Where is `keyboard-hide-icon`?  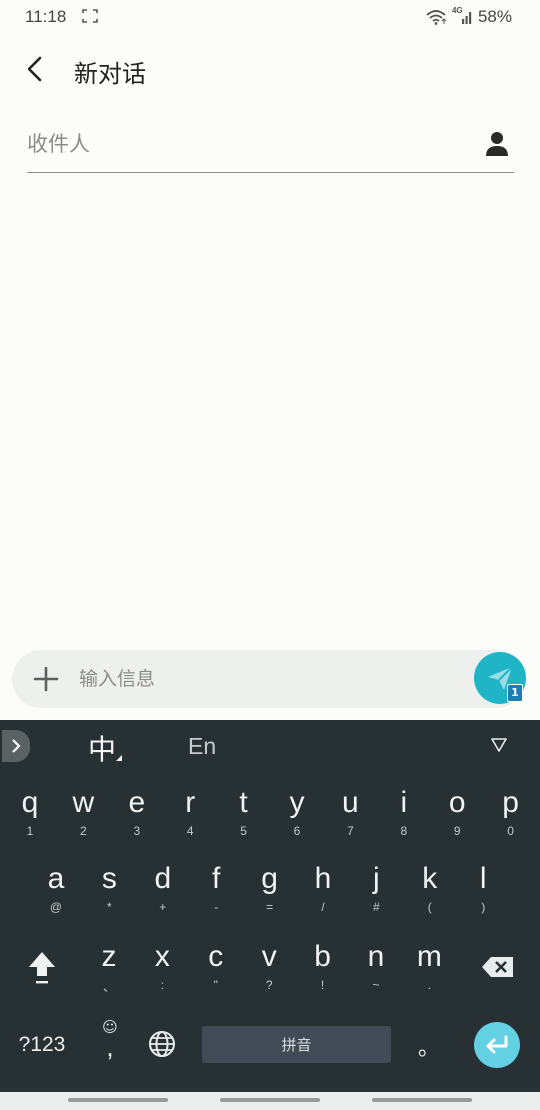 keyboard-hide-icon is located at coordinates (499, 745).